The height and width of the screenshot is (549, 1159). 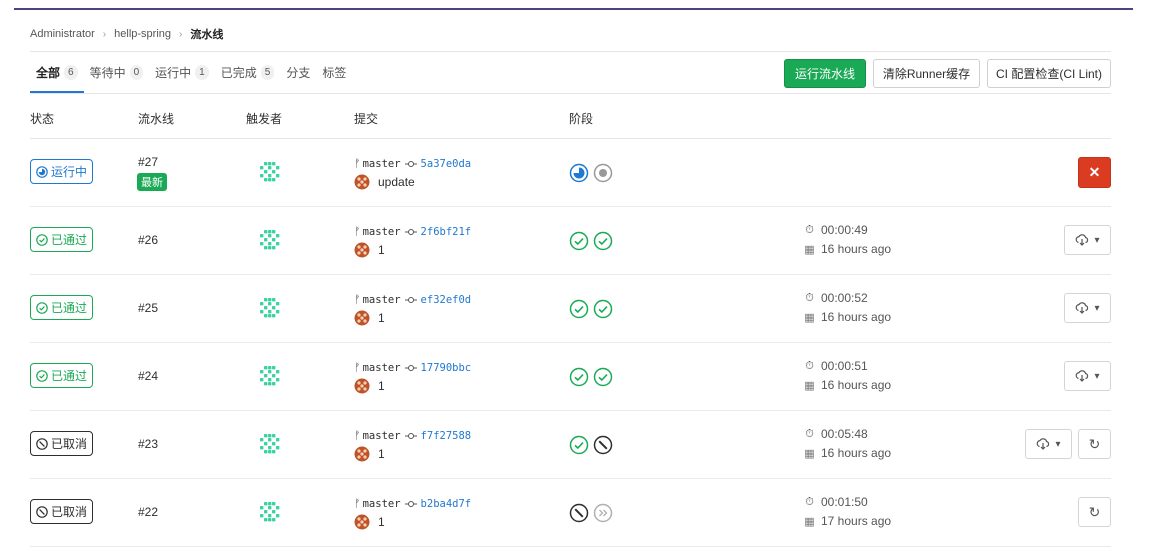 What do you see at coordinates (148, 308) in the screenshot?
I see `pipeline-id-link: #25` at bounding box center [148, 308].